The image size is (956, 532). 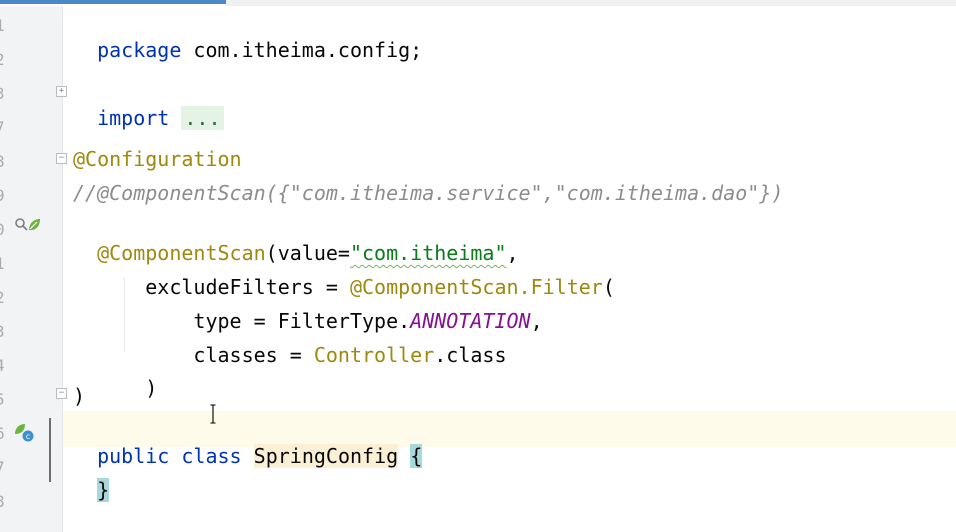 I want to click on line-number: 5, so click(x=4, y=400).